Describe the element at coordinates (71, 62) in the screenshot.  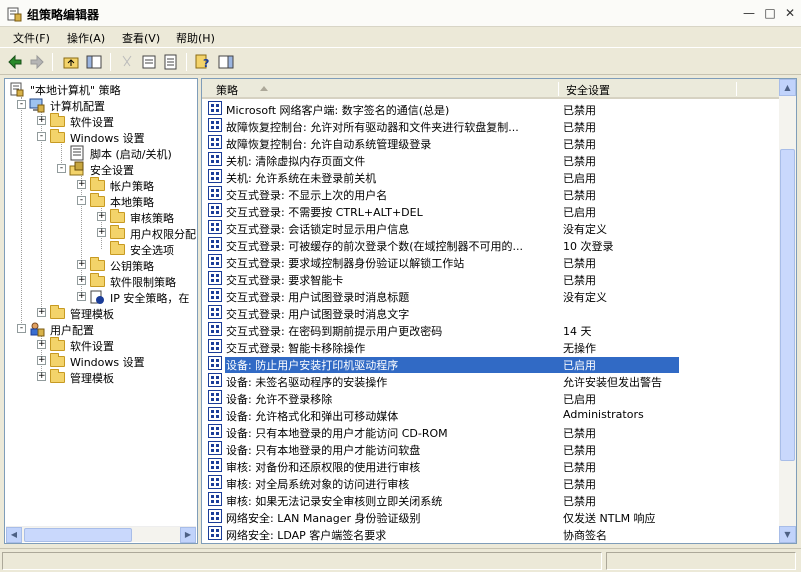
I see `up-folder-icon` at that location.